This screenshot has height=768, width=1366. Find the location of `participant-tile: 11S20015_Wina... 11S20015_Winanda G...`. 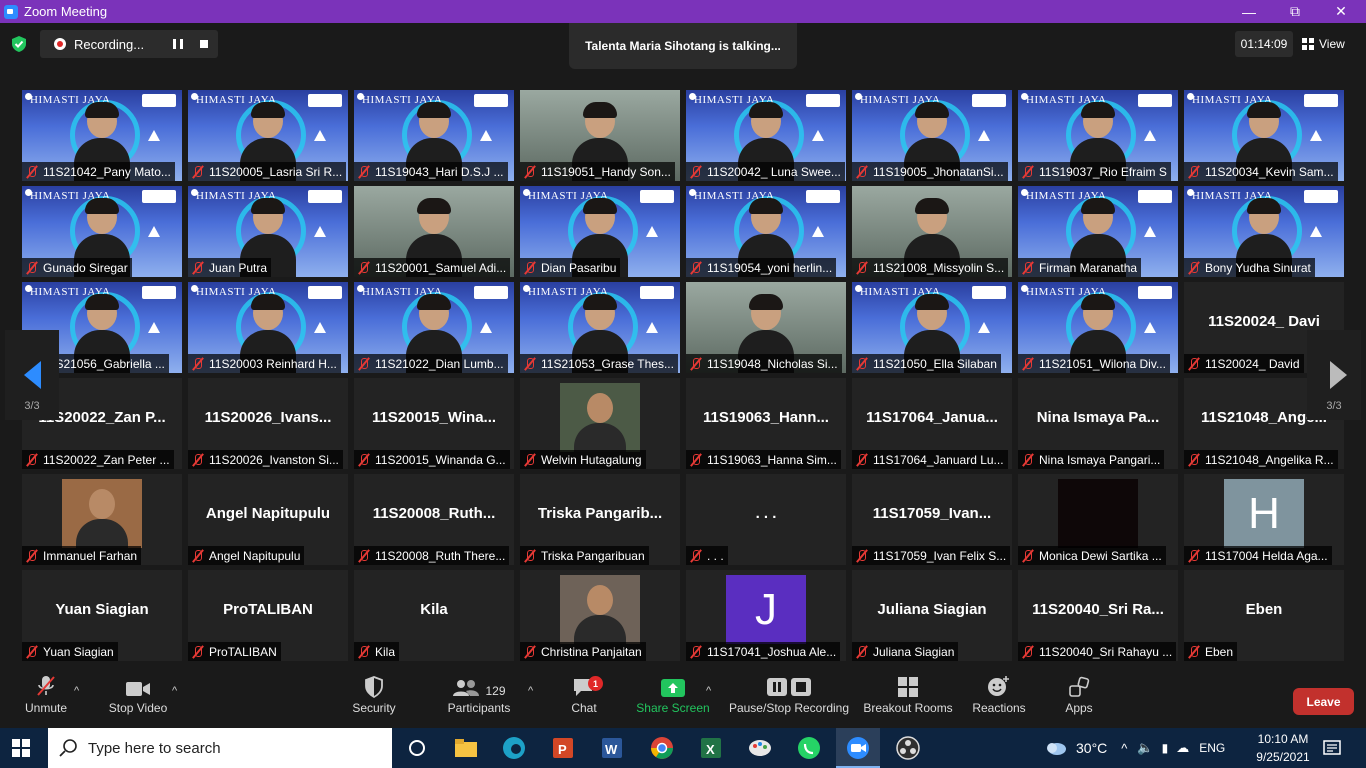

participant-tile: 11S20015_Wina... 11S20015_Winanda G... is located at coordinates (434, 423).